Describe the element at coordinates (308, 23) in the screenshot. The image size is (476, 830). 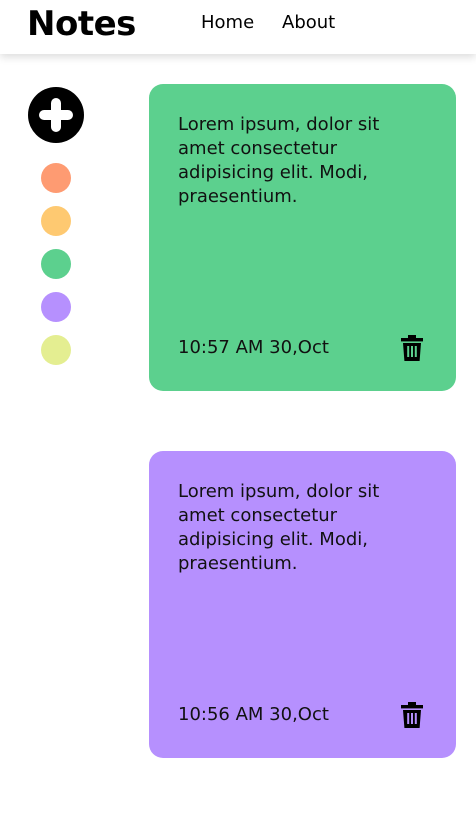
I see `nav-link-about: About` at that location.